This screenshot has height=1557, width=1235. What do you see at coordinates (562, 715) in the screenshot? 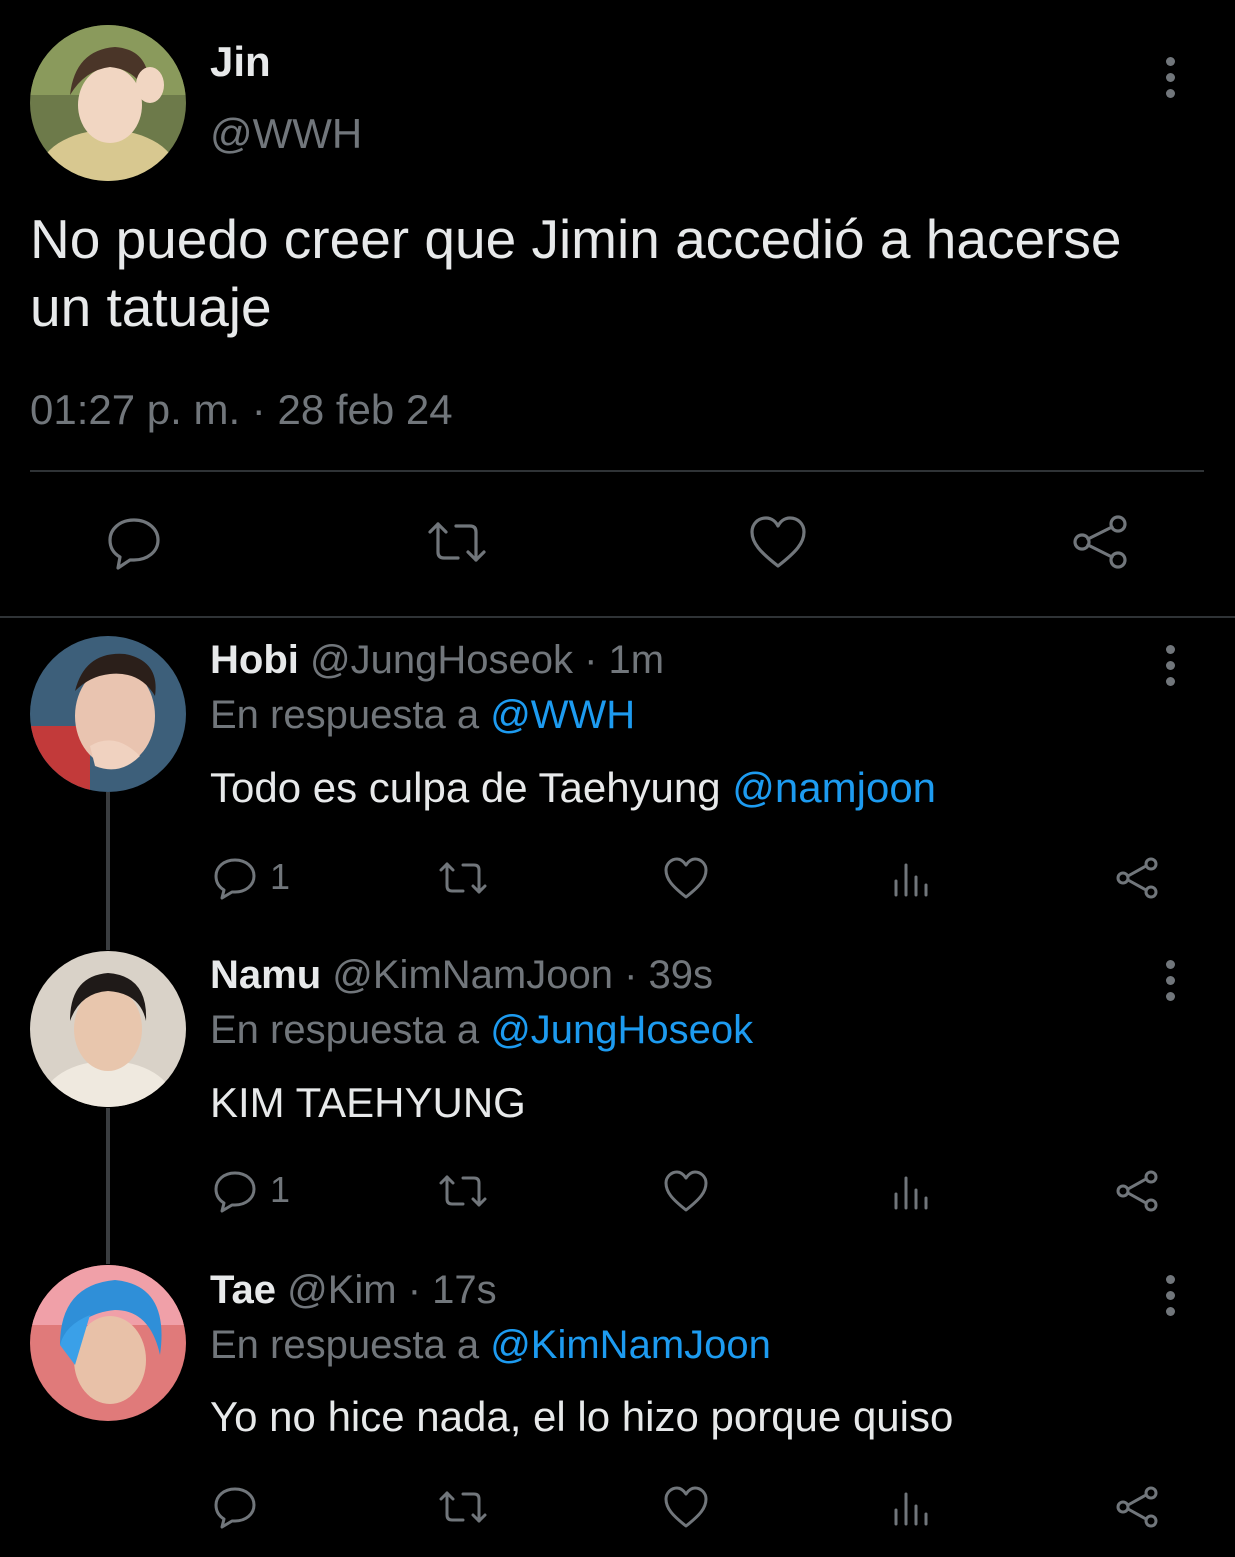
I see `reply-to-link: @WWH` at bounding box center [562, 715].